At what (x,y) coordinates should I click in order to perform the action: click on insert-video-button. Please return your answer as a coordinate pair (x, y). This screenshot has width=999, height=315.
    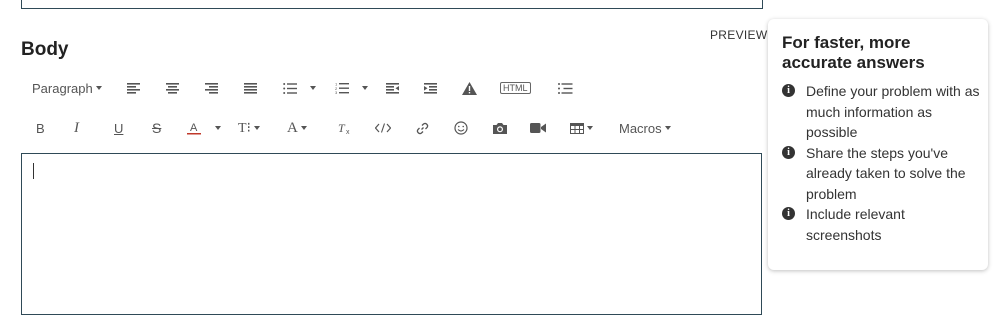
    Looking at the image, I should click on (538, 128).